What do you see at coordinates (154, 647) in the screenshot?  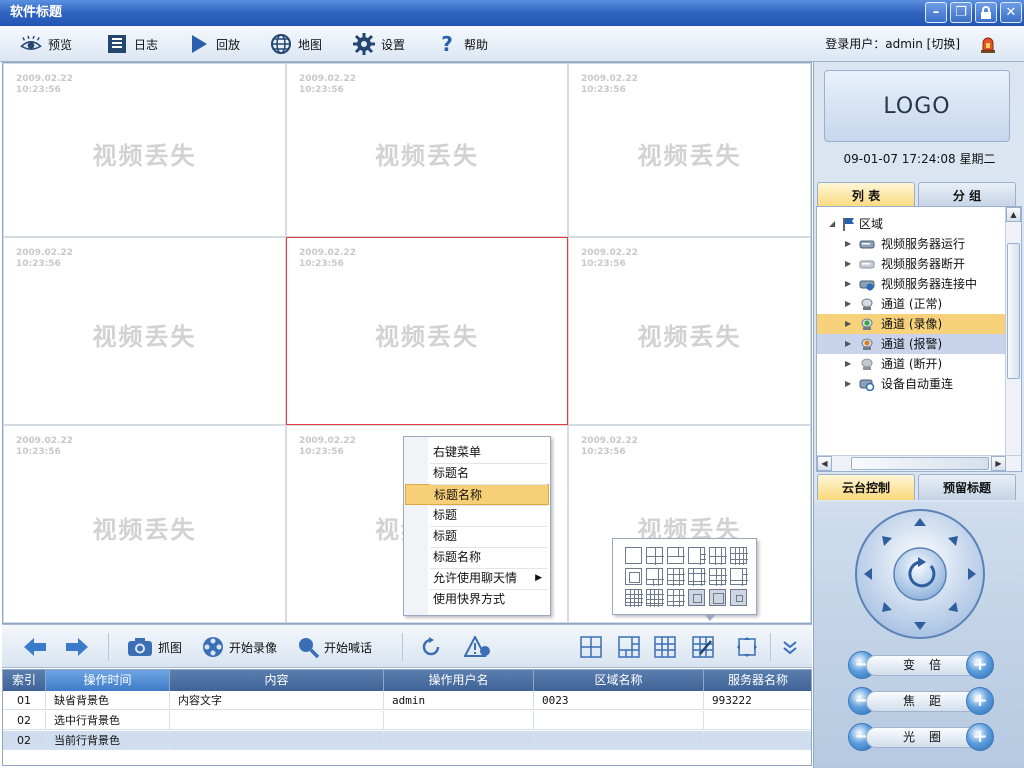 I see `capture-button: 抓图` at bounding box center [154, 647].